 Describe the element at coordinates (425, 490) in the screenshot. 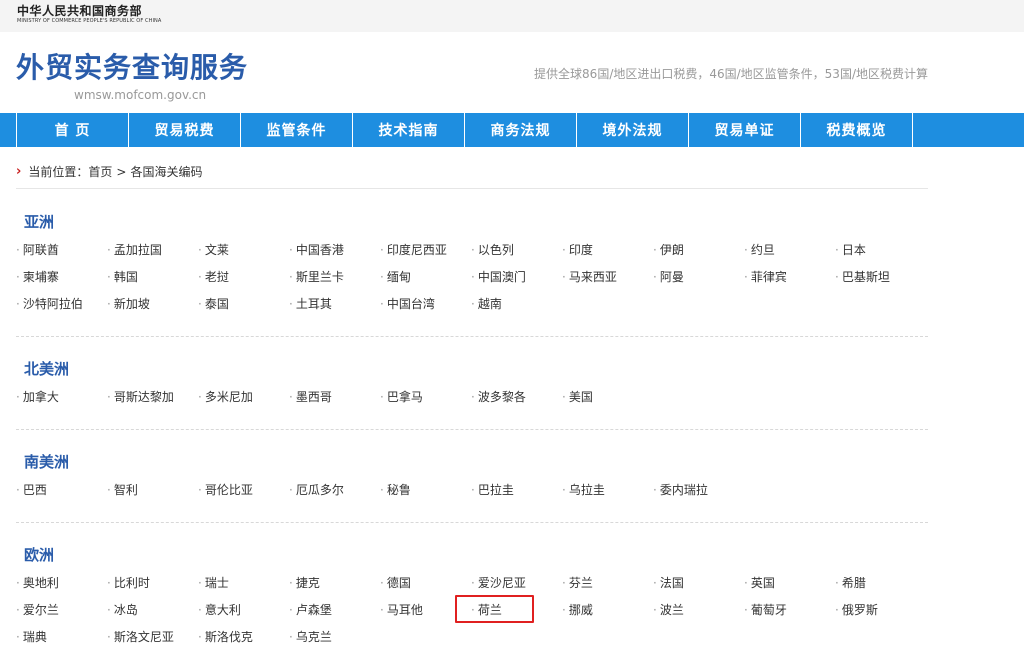

I see `country-link: · 秘鲁` at that location.